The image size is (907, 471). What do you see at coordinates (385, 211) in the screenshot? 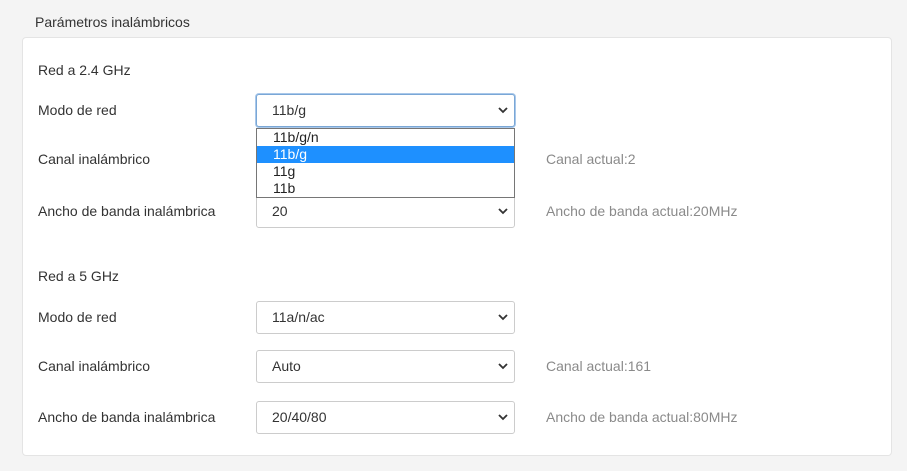
I see `band-24-bandwidth-select: 20` at bounding box center [385, 211].